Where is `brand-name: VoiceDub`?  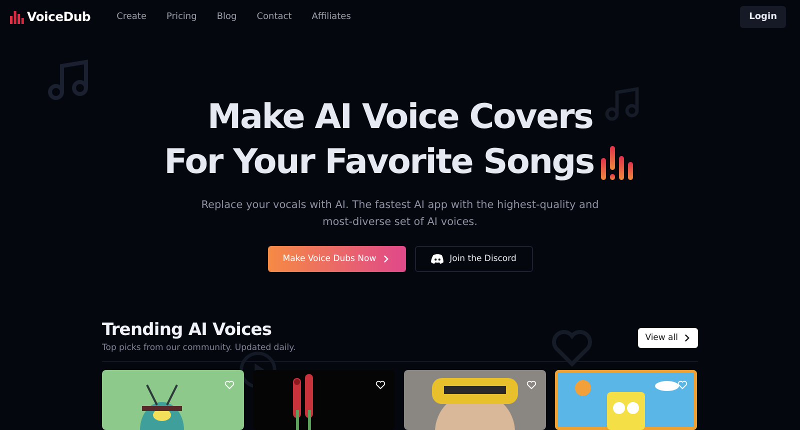
brand-name: VoiceDub is located at coordinates (59, 16).